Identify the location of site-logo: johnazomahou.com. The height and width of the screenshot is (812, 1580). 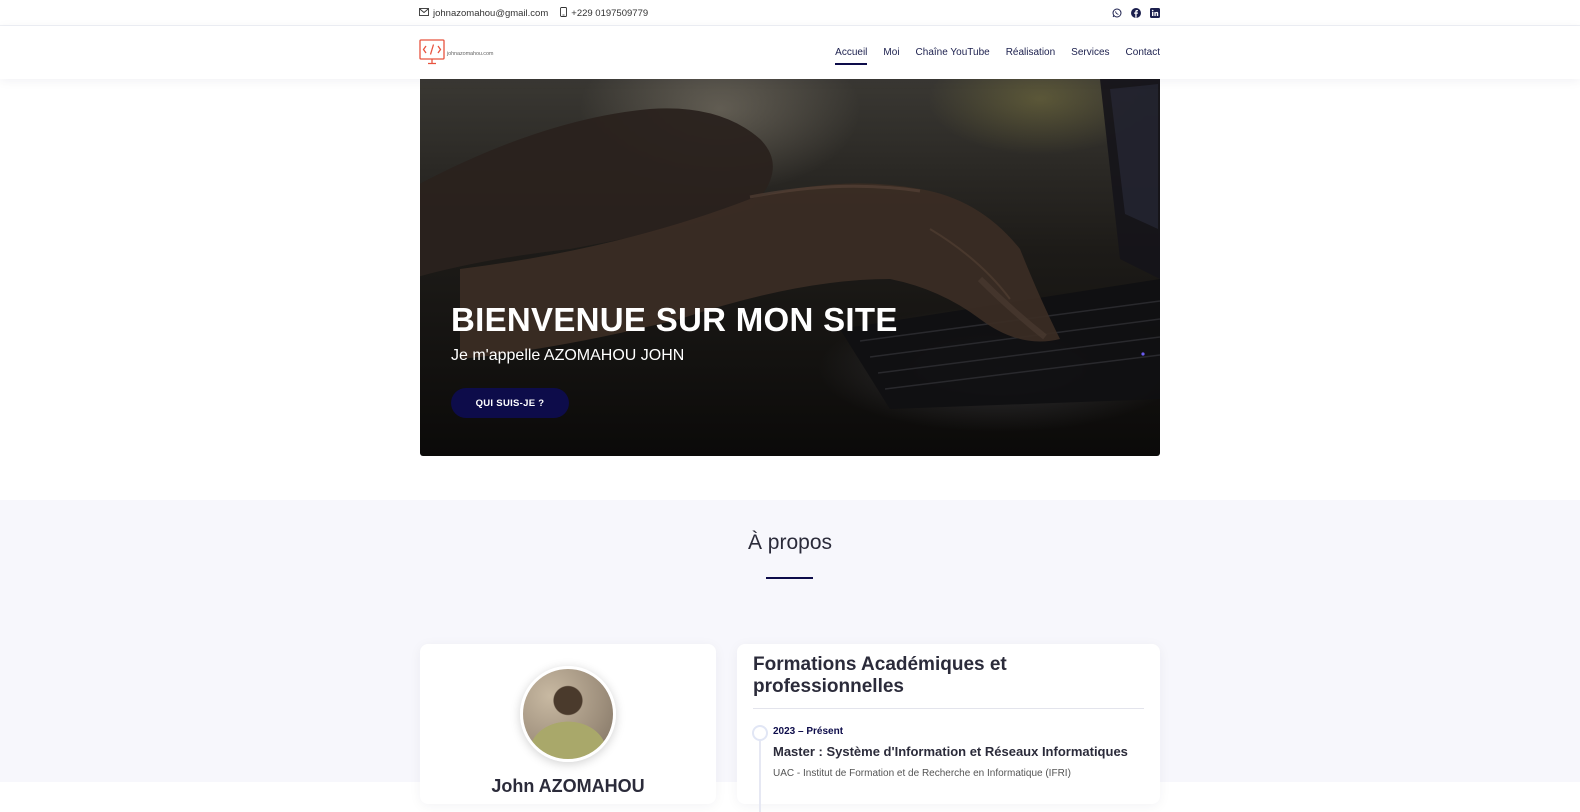
(456, 52).